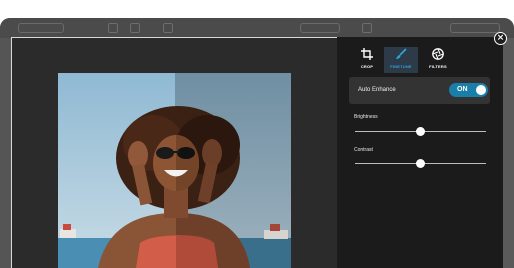 The height and width of the screenshot is (268, 514). What do you see at coordinates (367, 54) in the screenshot?
I see `crop-icon` at bounding box center [367, 54].